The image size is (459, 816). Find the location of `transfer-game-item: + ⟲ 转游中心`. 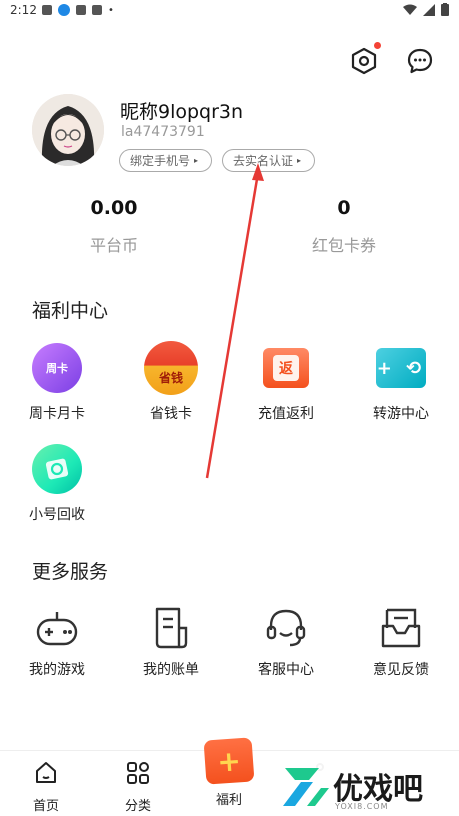

transfer-game-item: + ⟲ 转游中心 is located at coordinates (401, 382).